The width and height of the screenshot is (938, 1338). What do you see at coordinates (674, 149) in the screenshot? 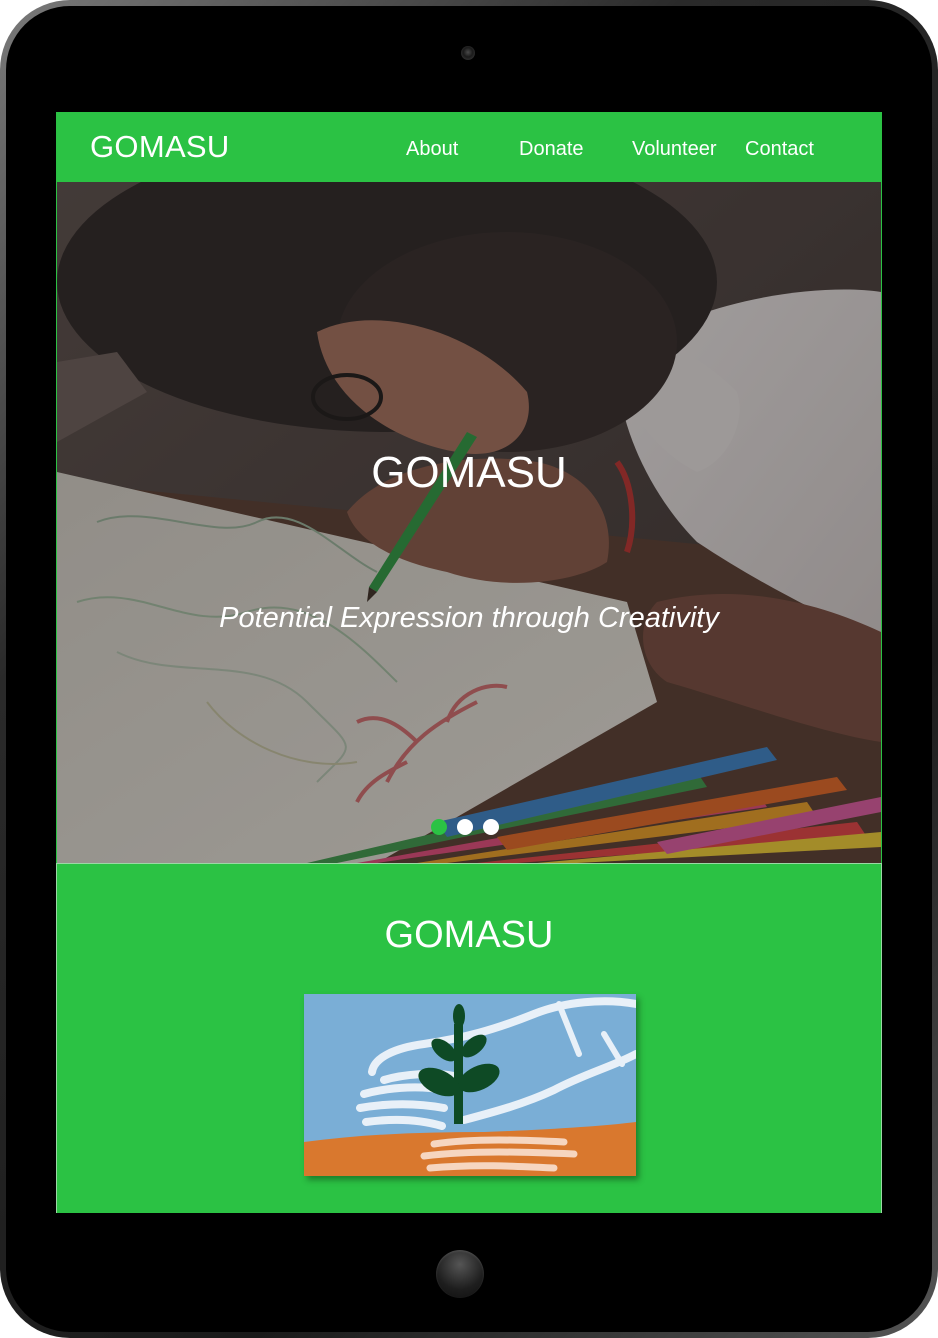
I see `nav-link-volunteer: Volunteer` at bounding box center [674, 149].